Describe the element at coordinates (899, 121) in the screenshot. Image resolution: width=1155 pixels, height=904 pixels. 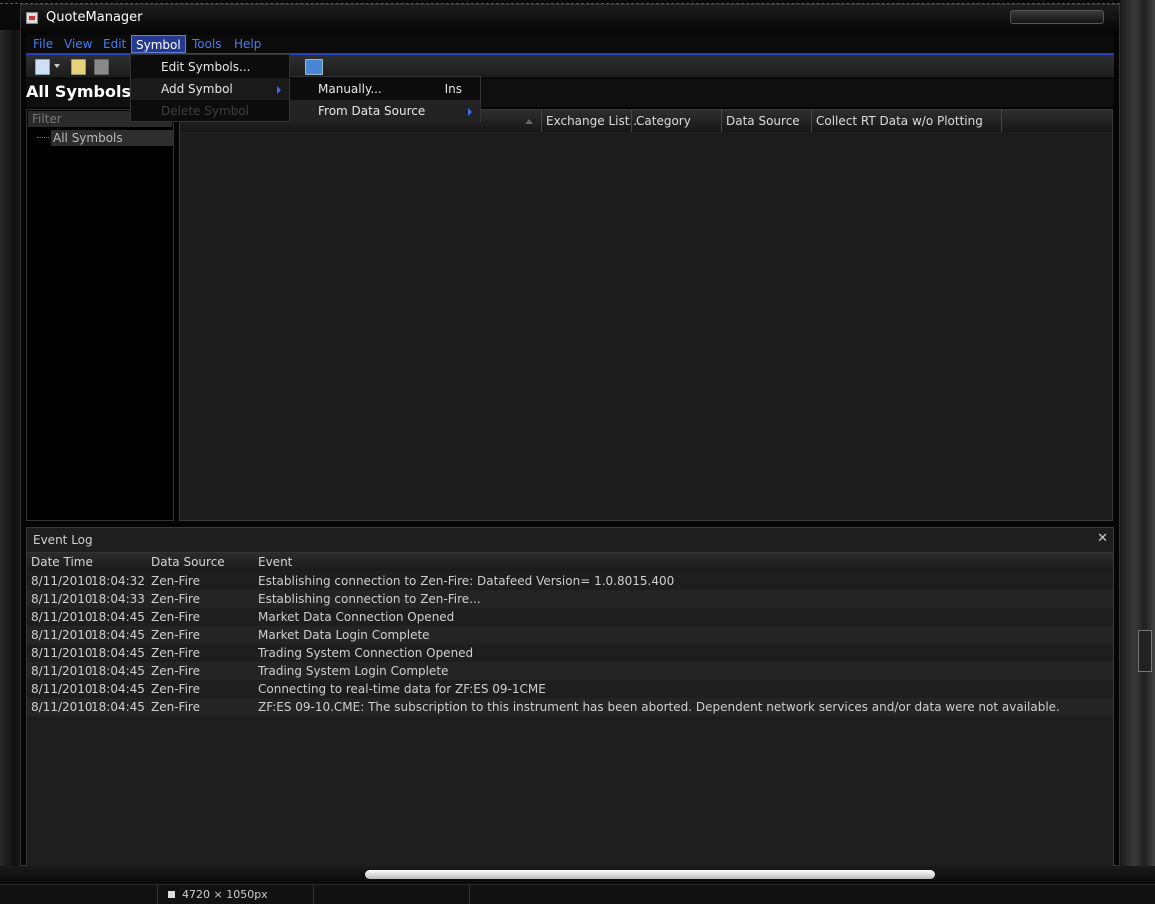
I see `column-collect-rt: Collect RT Data w/o Plotting` at that location.